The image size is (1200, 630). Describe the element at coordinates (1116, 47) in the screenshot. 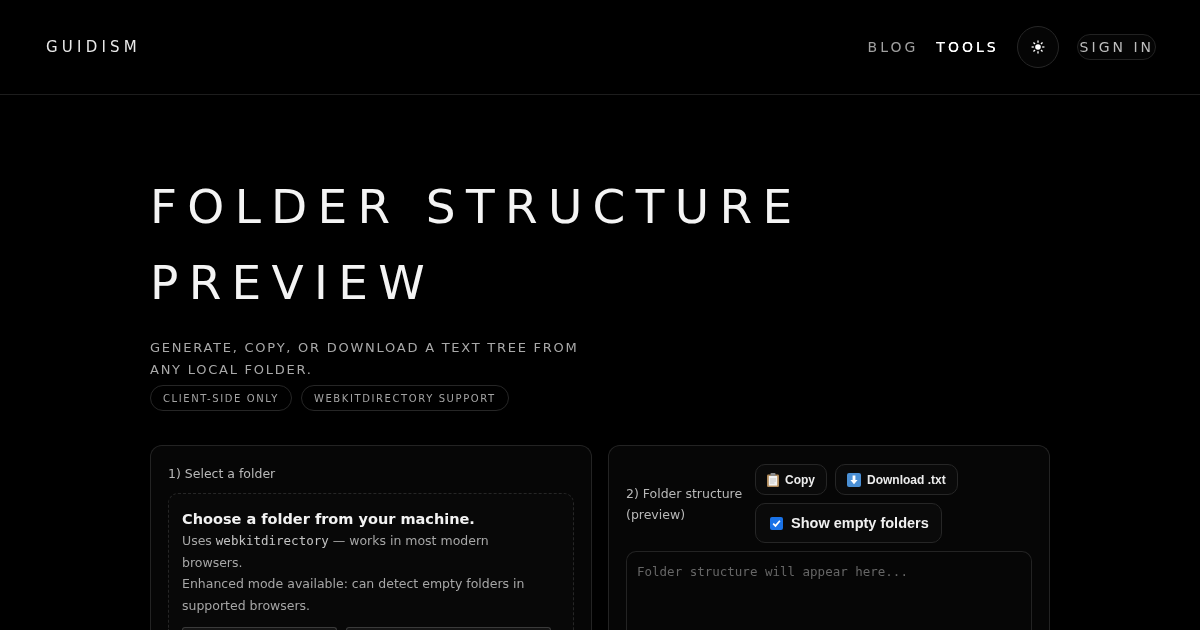

I see `sign-in-button: SIGN IN` at that location.